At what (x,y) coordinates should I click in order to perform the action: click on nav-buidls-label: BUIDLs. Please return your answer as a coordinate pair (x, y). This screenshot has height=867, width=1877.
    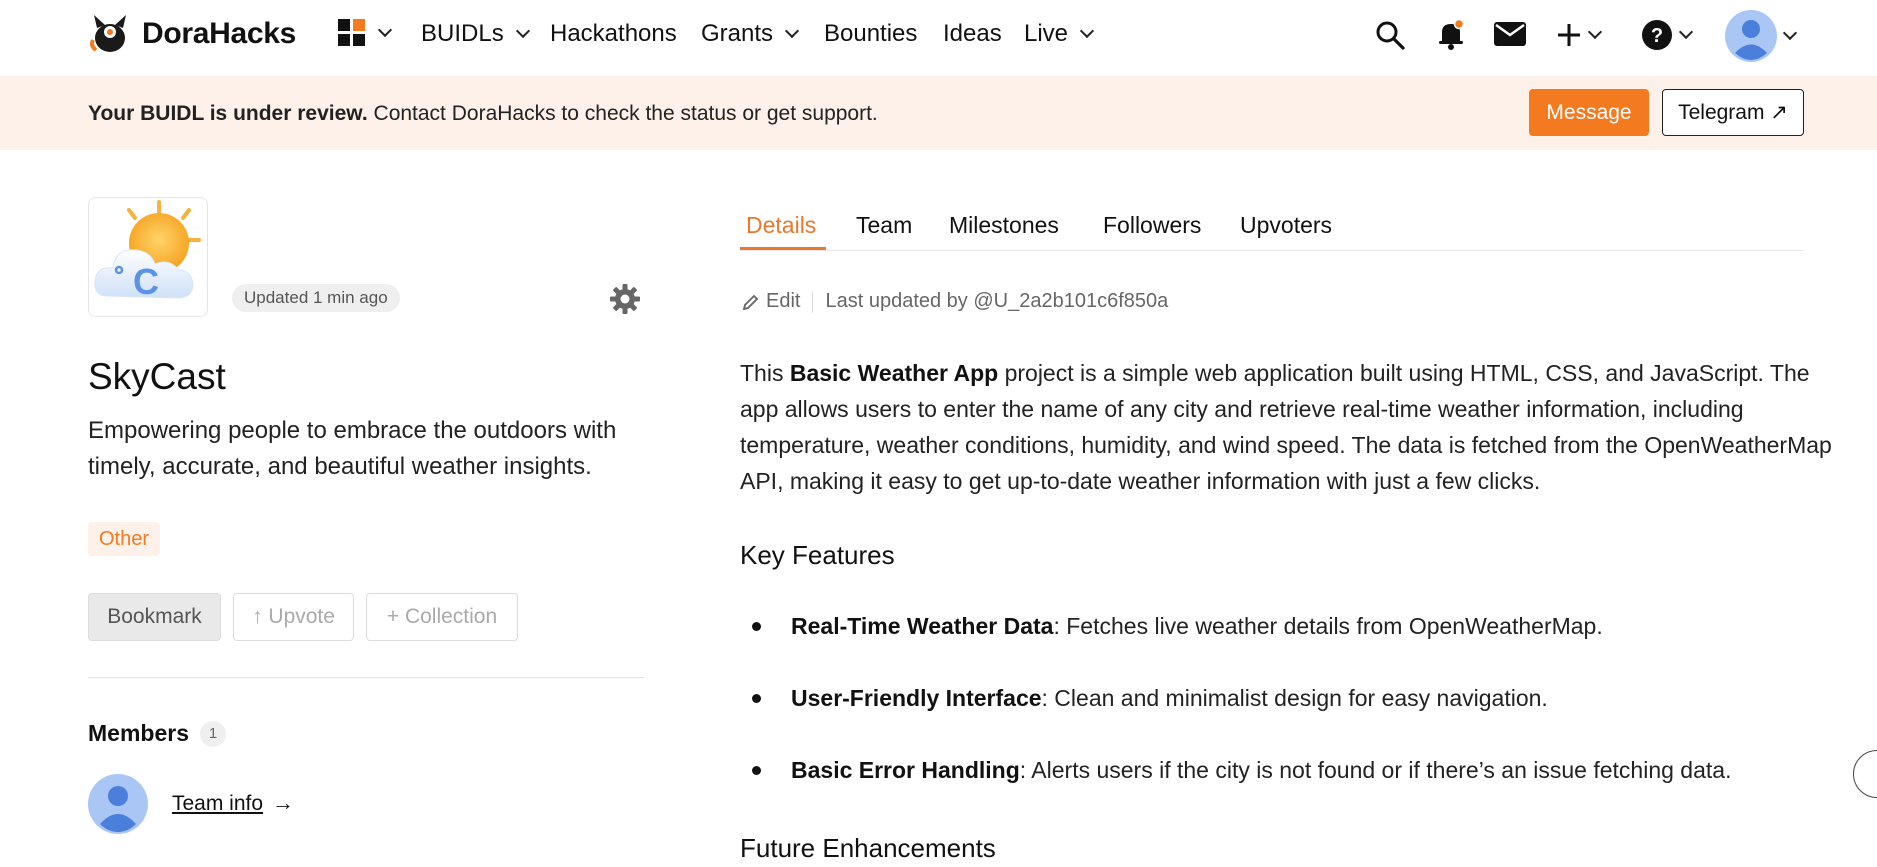
    Looking at the image, I should click on (462, 33).